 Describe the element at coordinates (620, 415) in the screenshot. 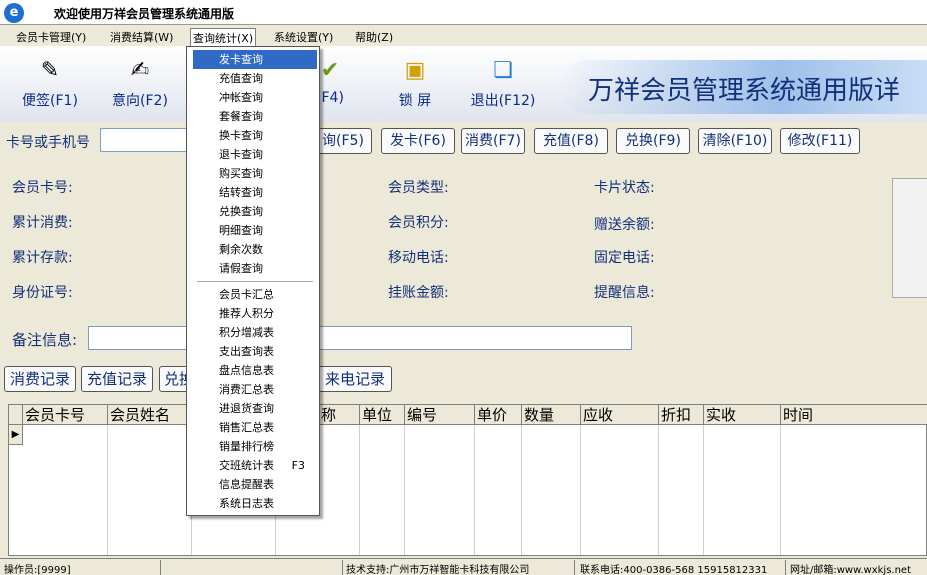

I see `col-receivable: 应收` at that location.